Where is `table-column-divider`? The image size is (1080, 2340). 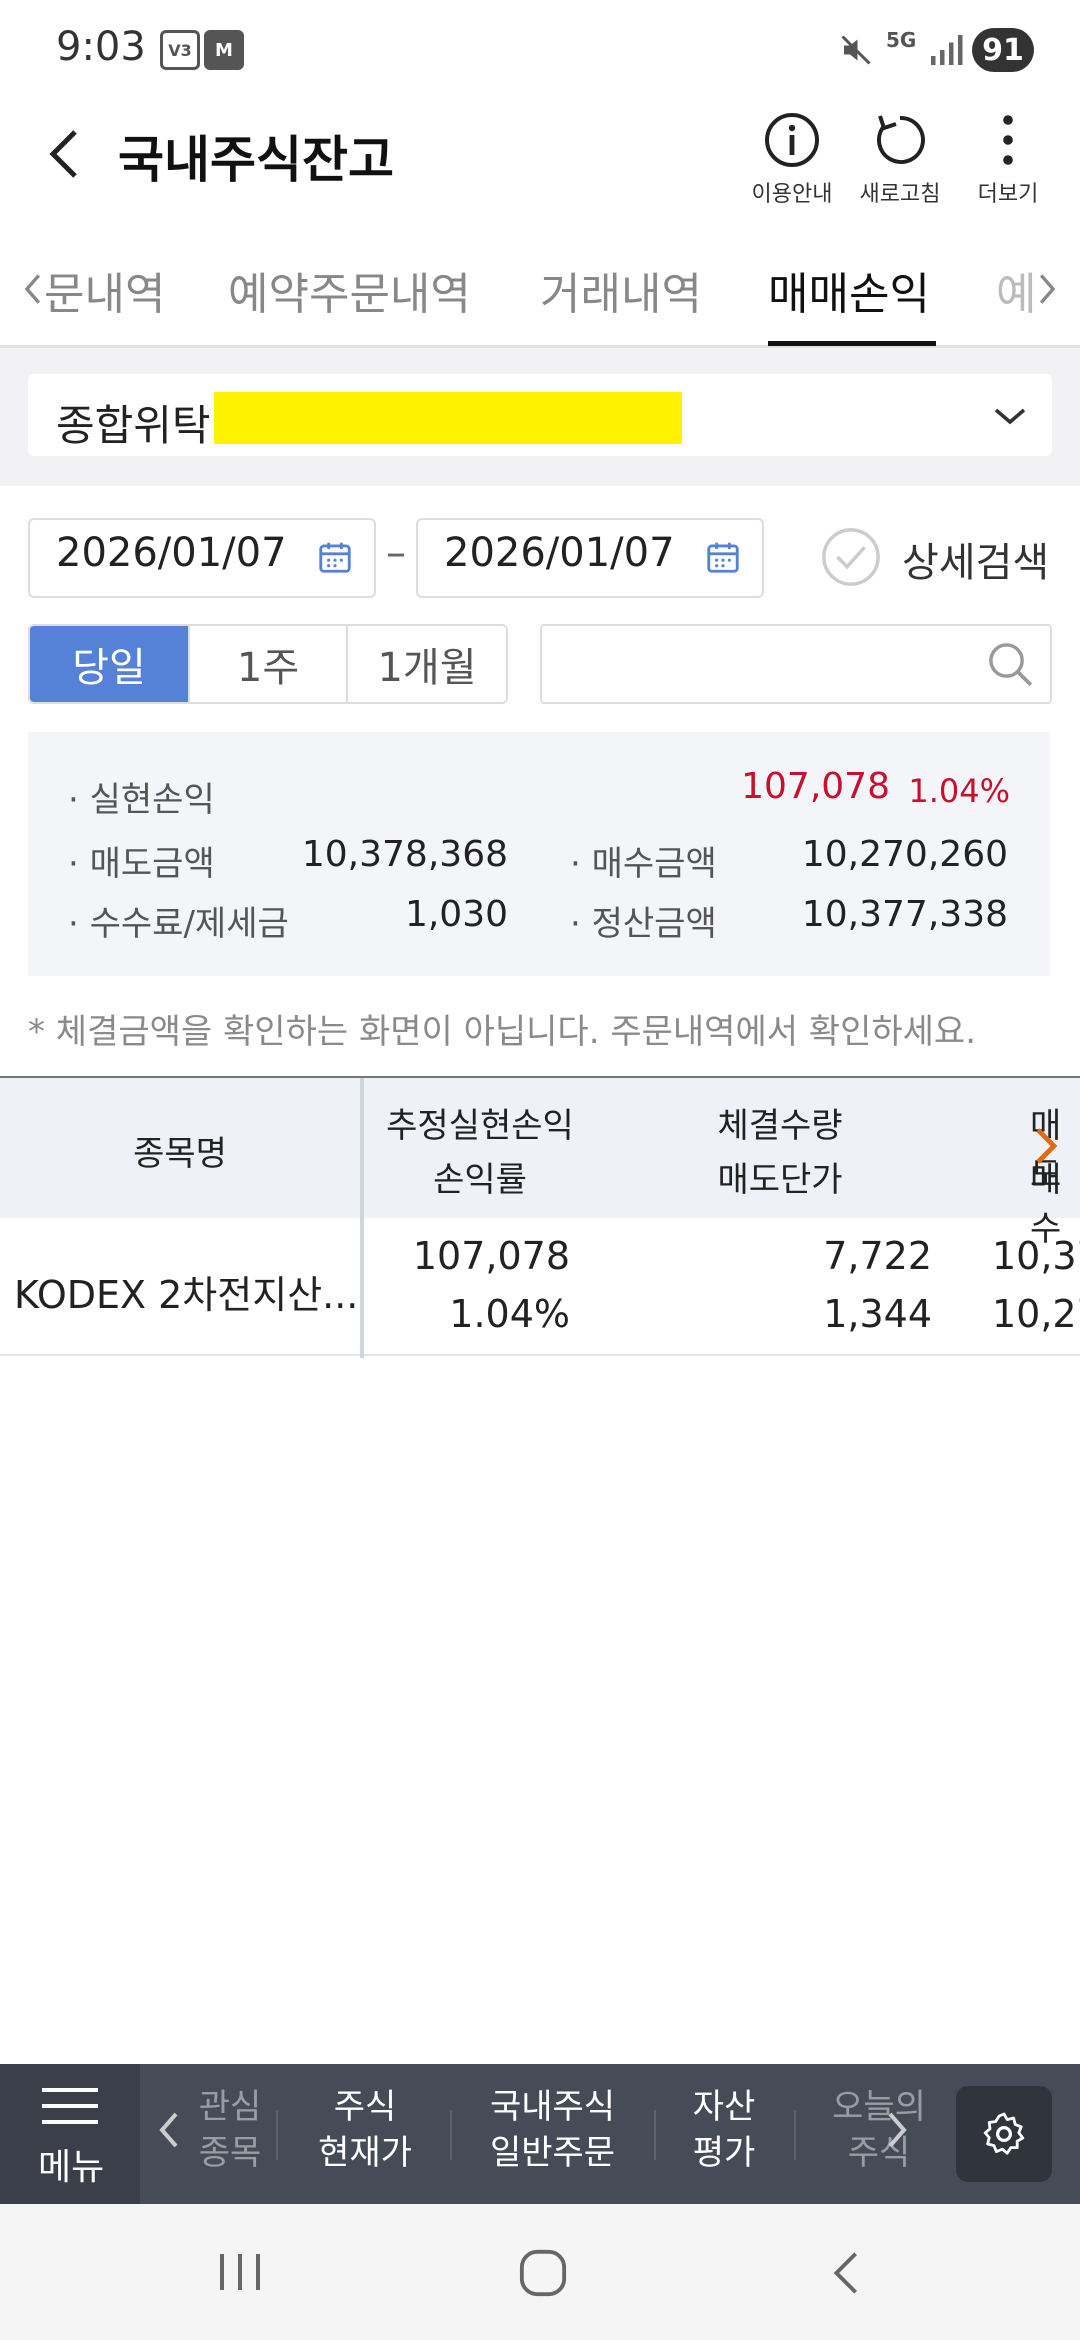
table-column-divider is located at coordinates (362, 1218).